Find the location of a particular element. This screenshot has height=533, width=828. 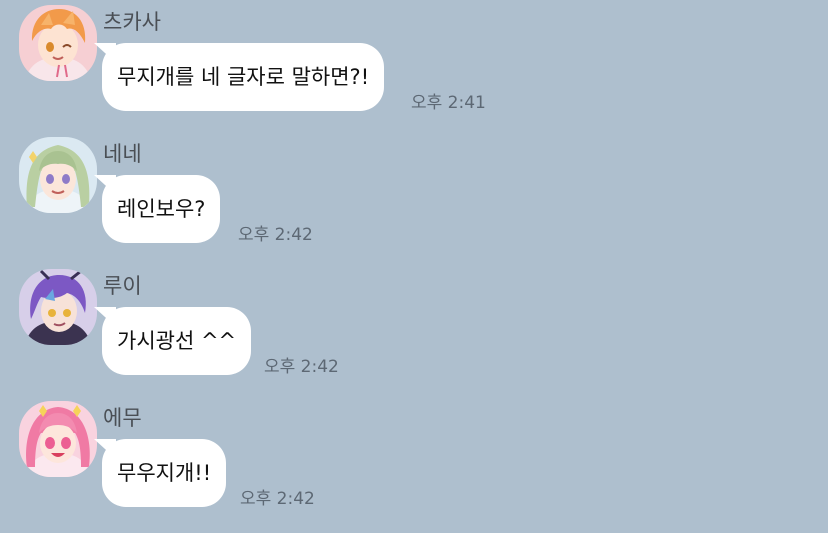

emu-avatar-icon is located at coordinates (58, 439).